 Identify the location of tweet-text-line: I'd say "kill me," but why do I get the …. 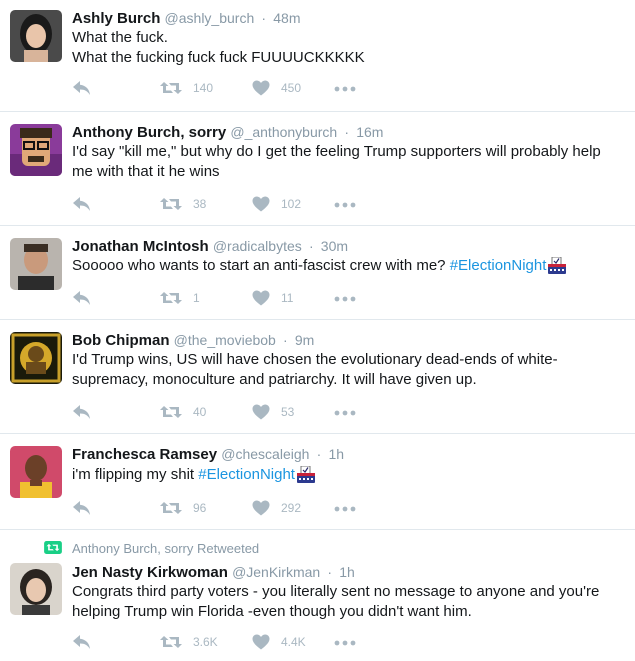
(336, 151).